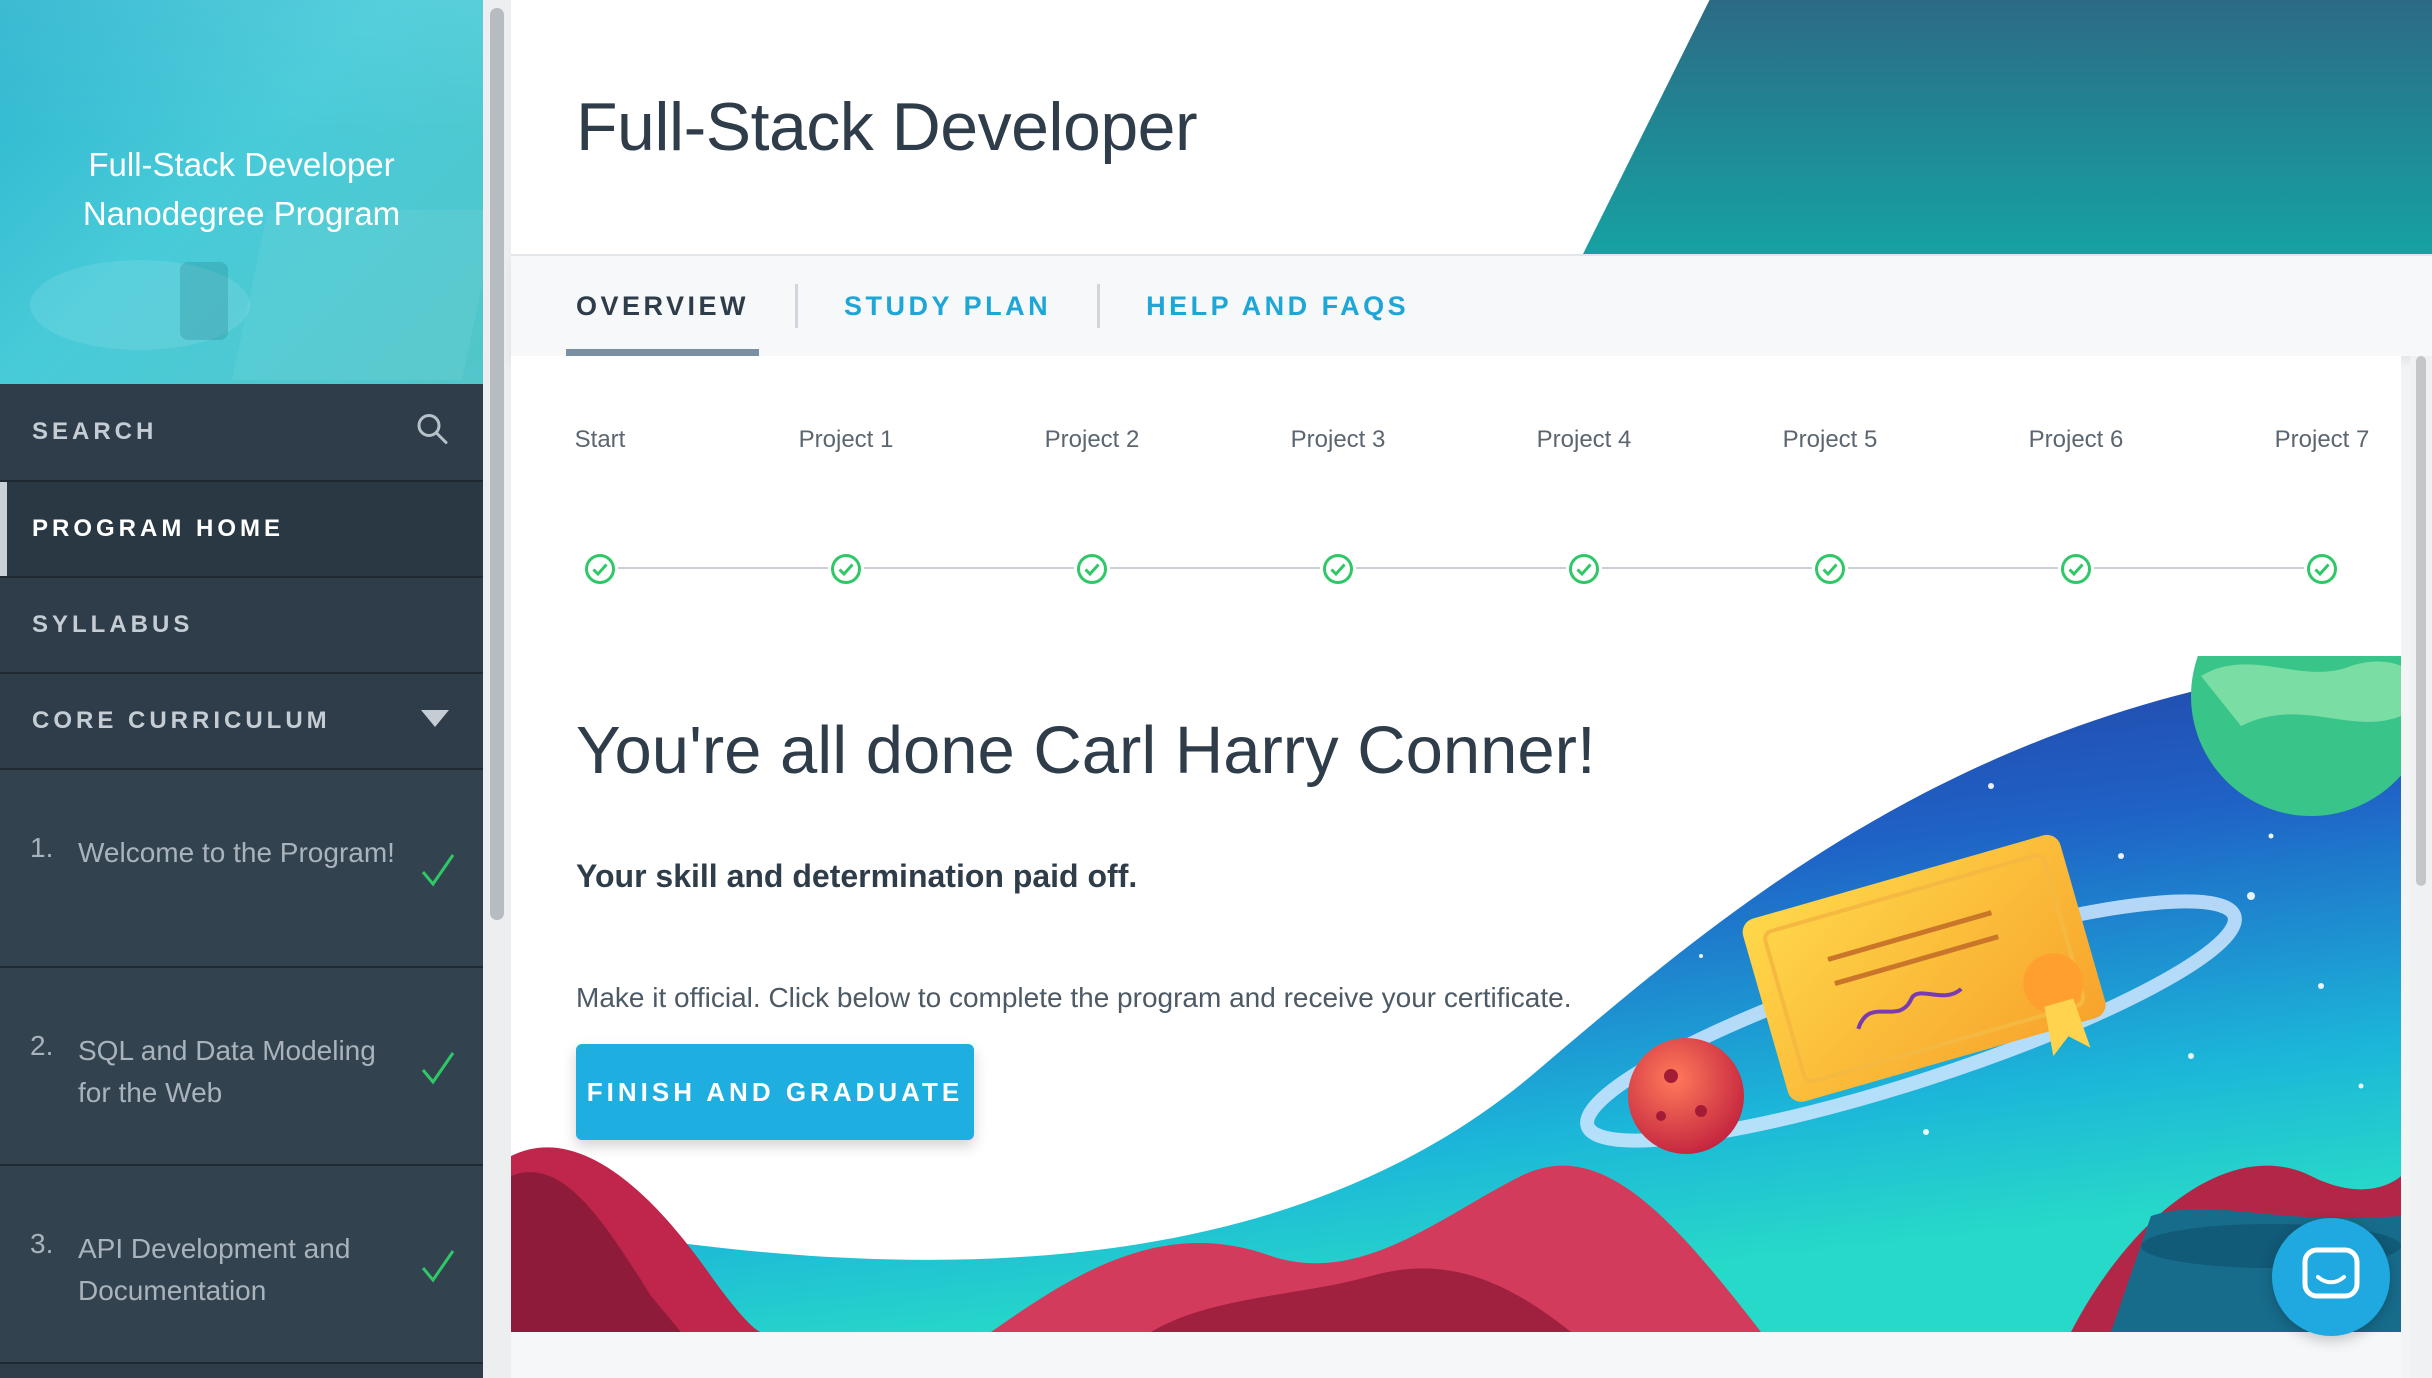  Describe the element at coordinates (236, 852) in the screenshot. I see `lesson-title: Welcome to the Program!` at that location.